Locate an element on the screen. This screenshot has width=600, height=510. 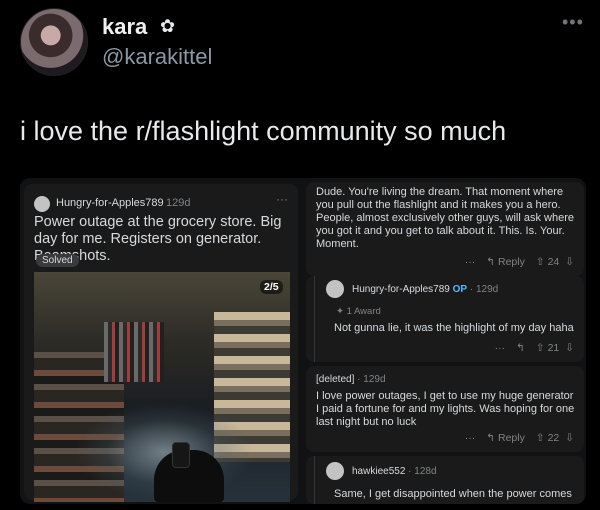
comment-2-actions: ··· ↰ ⇧ 21 ⇩ is located at coordinates (530, 348).